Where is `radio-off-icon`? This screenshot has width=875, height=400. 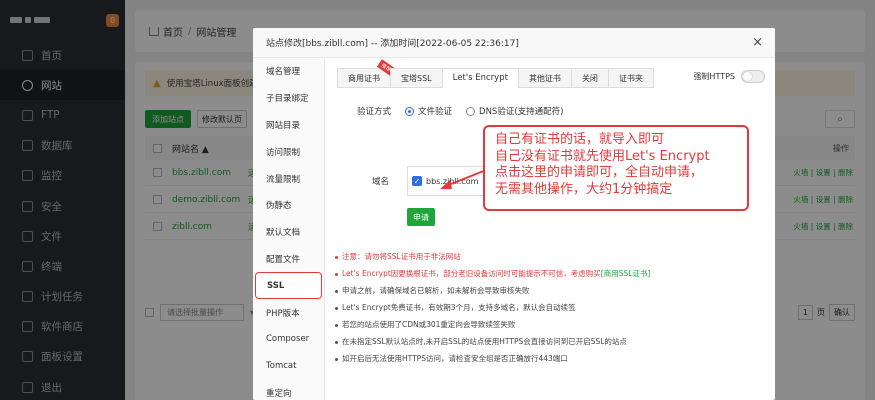 radio-off-icon is located at coordinates (471, 111).